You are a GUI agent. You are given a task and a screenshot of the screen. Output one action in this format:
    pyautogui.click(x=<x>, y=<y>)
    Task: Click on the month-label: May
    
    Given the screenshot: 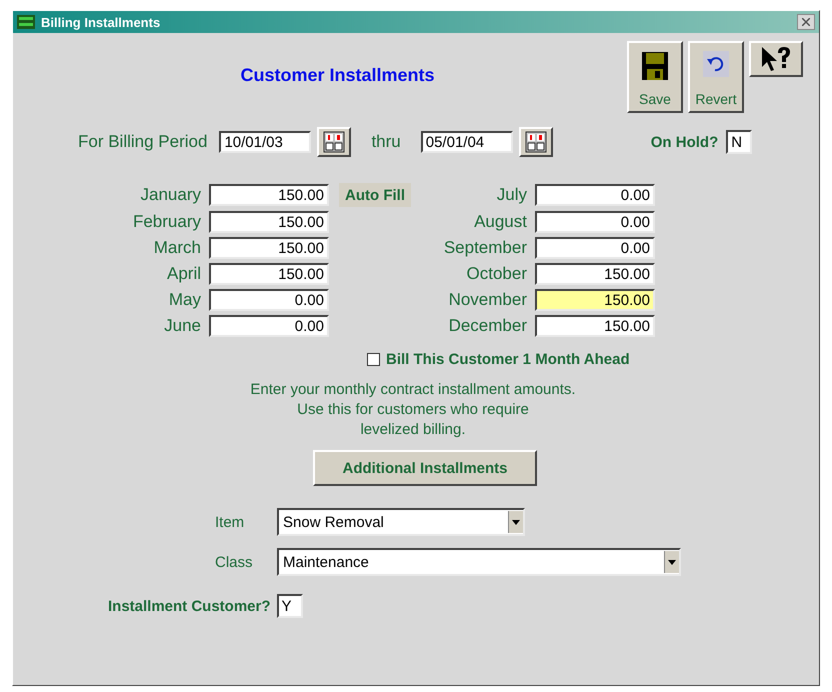 What is the action you would take?
    pyautogui.click(x=184, y=300)
    